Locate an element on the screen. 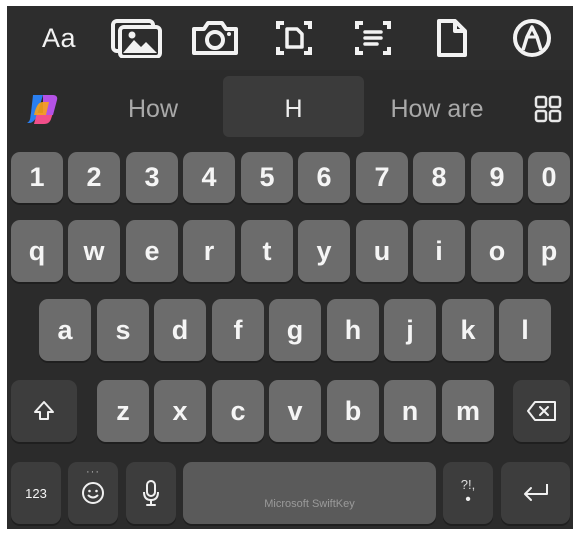 This screenshot has height=533, width=580. key-d: d is located at coordinates (180, 330).